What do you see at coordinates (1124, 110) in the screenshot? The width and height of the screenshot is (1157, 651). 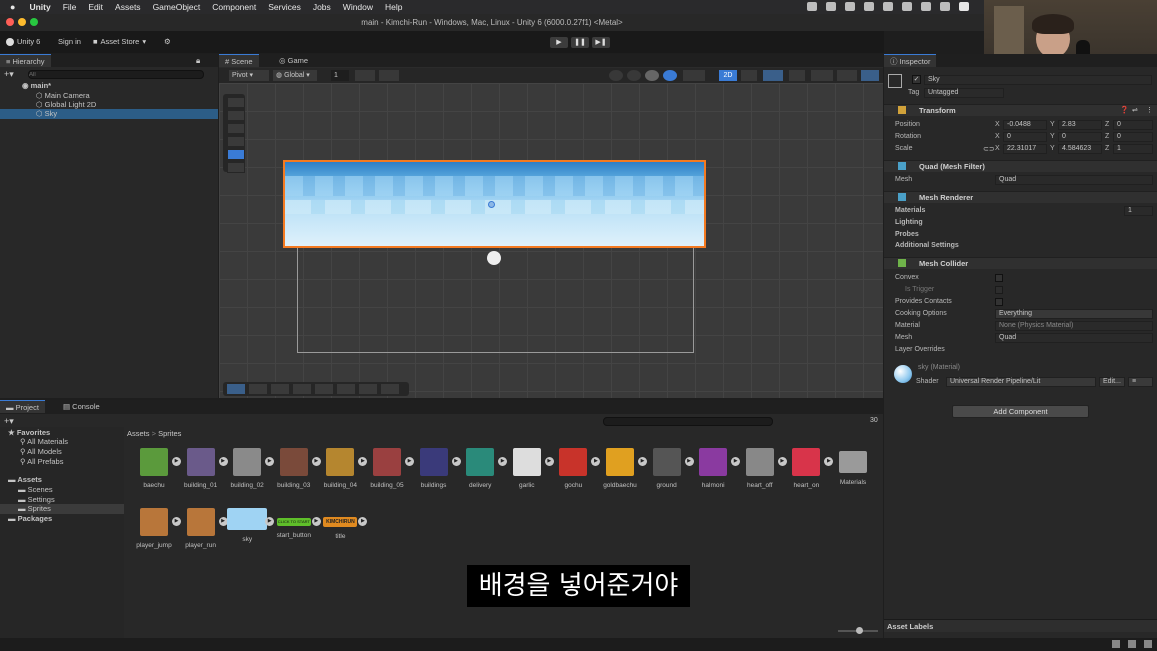 I see `help-icon: ❓` at bounding box center [1124, 110].